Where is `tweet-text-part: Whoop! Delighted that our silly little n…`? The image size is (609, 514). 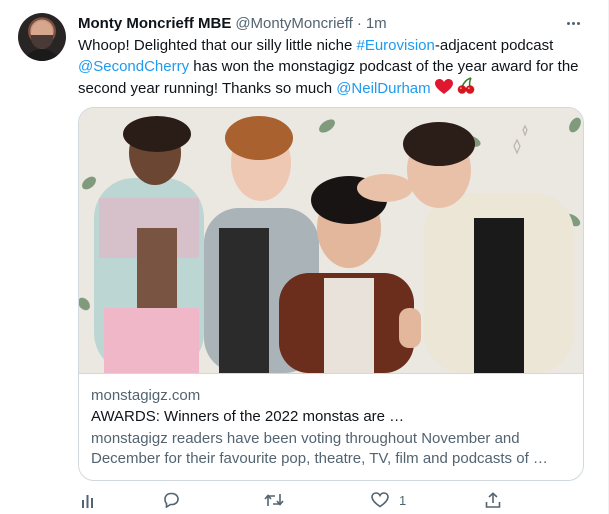 tweet-text-part: Whoop! Delighted that our silly little n… is located at coordinates (217, 45).